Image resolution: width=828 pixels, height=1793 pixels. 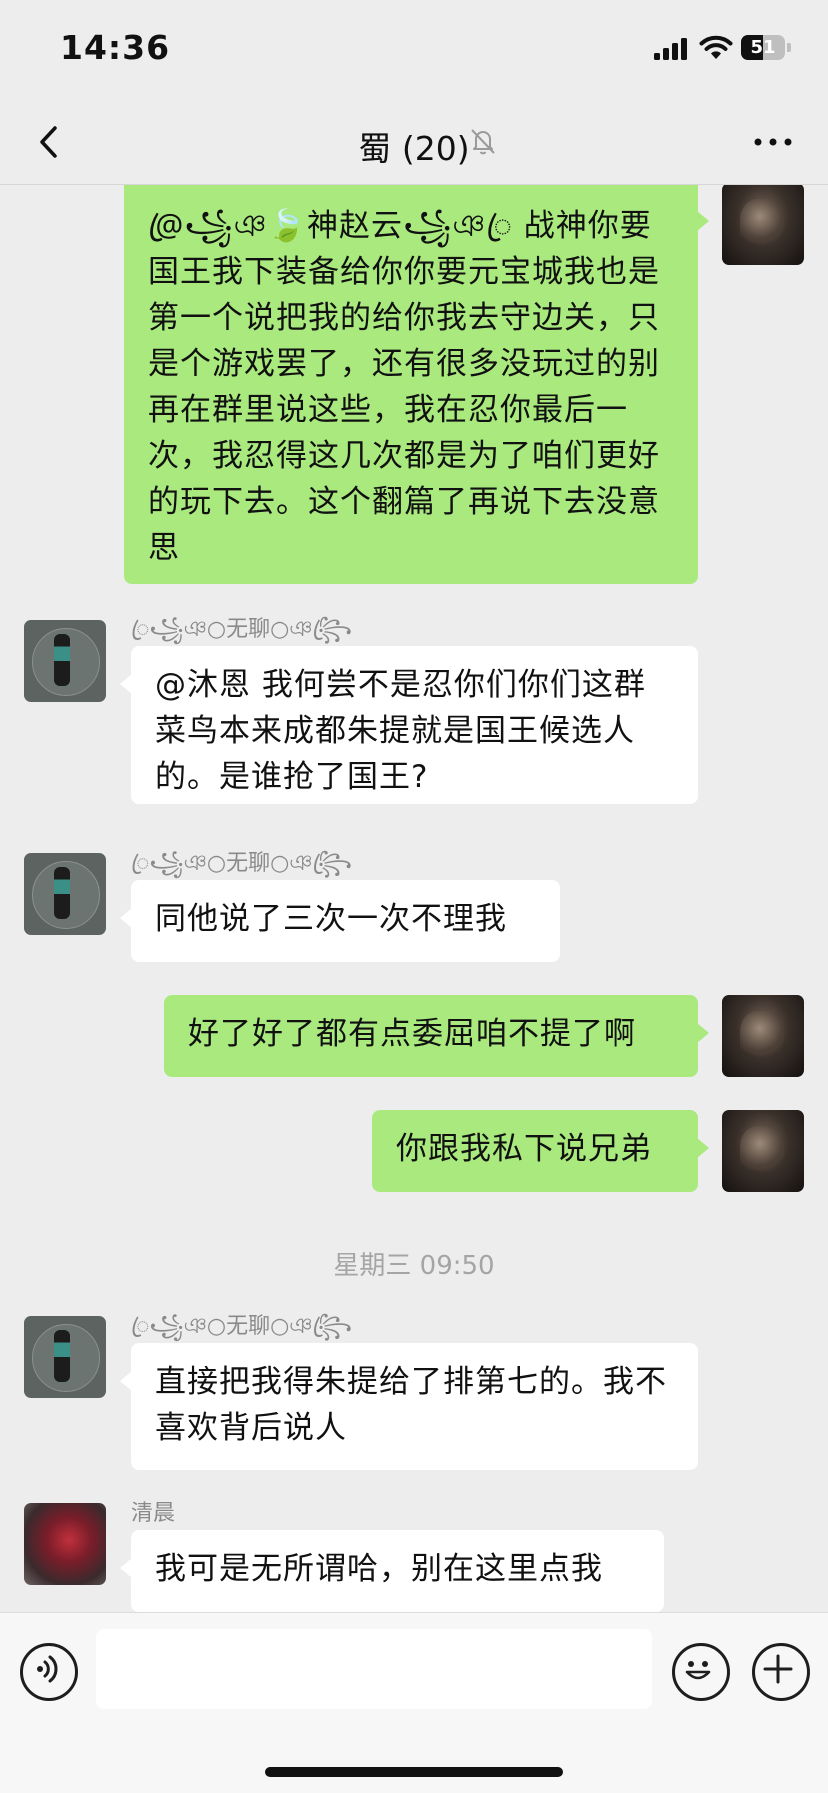 What do you see at coordinates (409, 725) in the screenshot?
I see `message-bubble-received: @沐恩 我何尝不是忍你们你们这群菜鸟本来成都朱提就是国王候选人的。是谁抢了国王?` at bounding box center [409, 725].